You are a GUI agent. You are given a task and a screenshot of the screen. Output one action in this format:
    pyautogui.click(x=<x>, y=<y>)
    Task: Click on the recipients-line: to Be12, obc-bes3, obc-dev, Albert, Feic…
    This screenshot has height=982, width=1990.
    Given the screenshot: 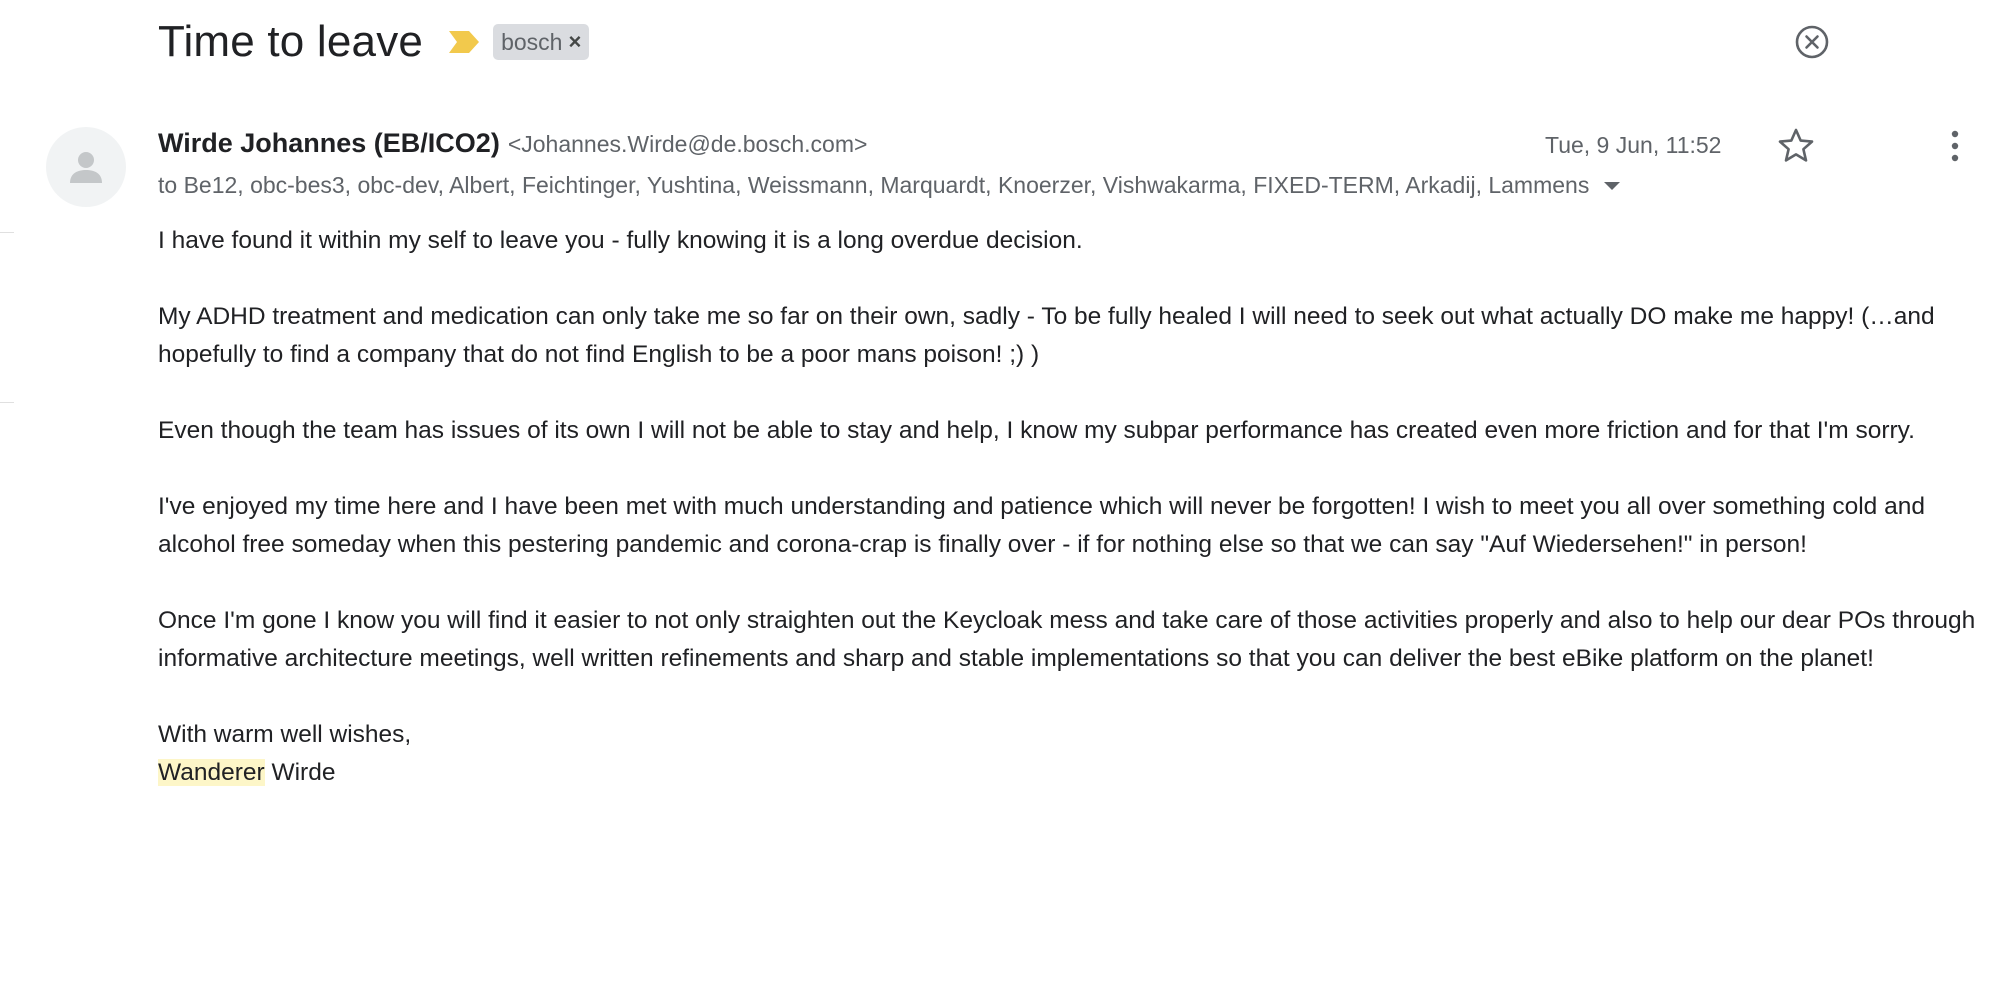 What is the action you would take?
    pyautogui.click(x=889, y=185)
    